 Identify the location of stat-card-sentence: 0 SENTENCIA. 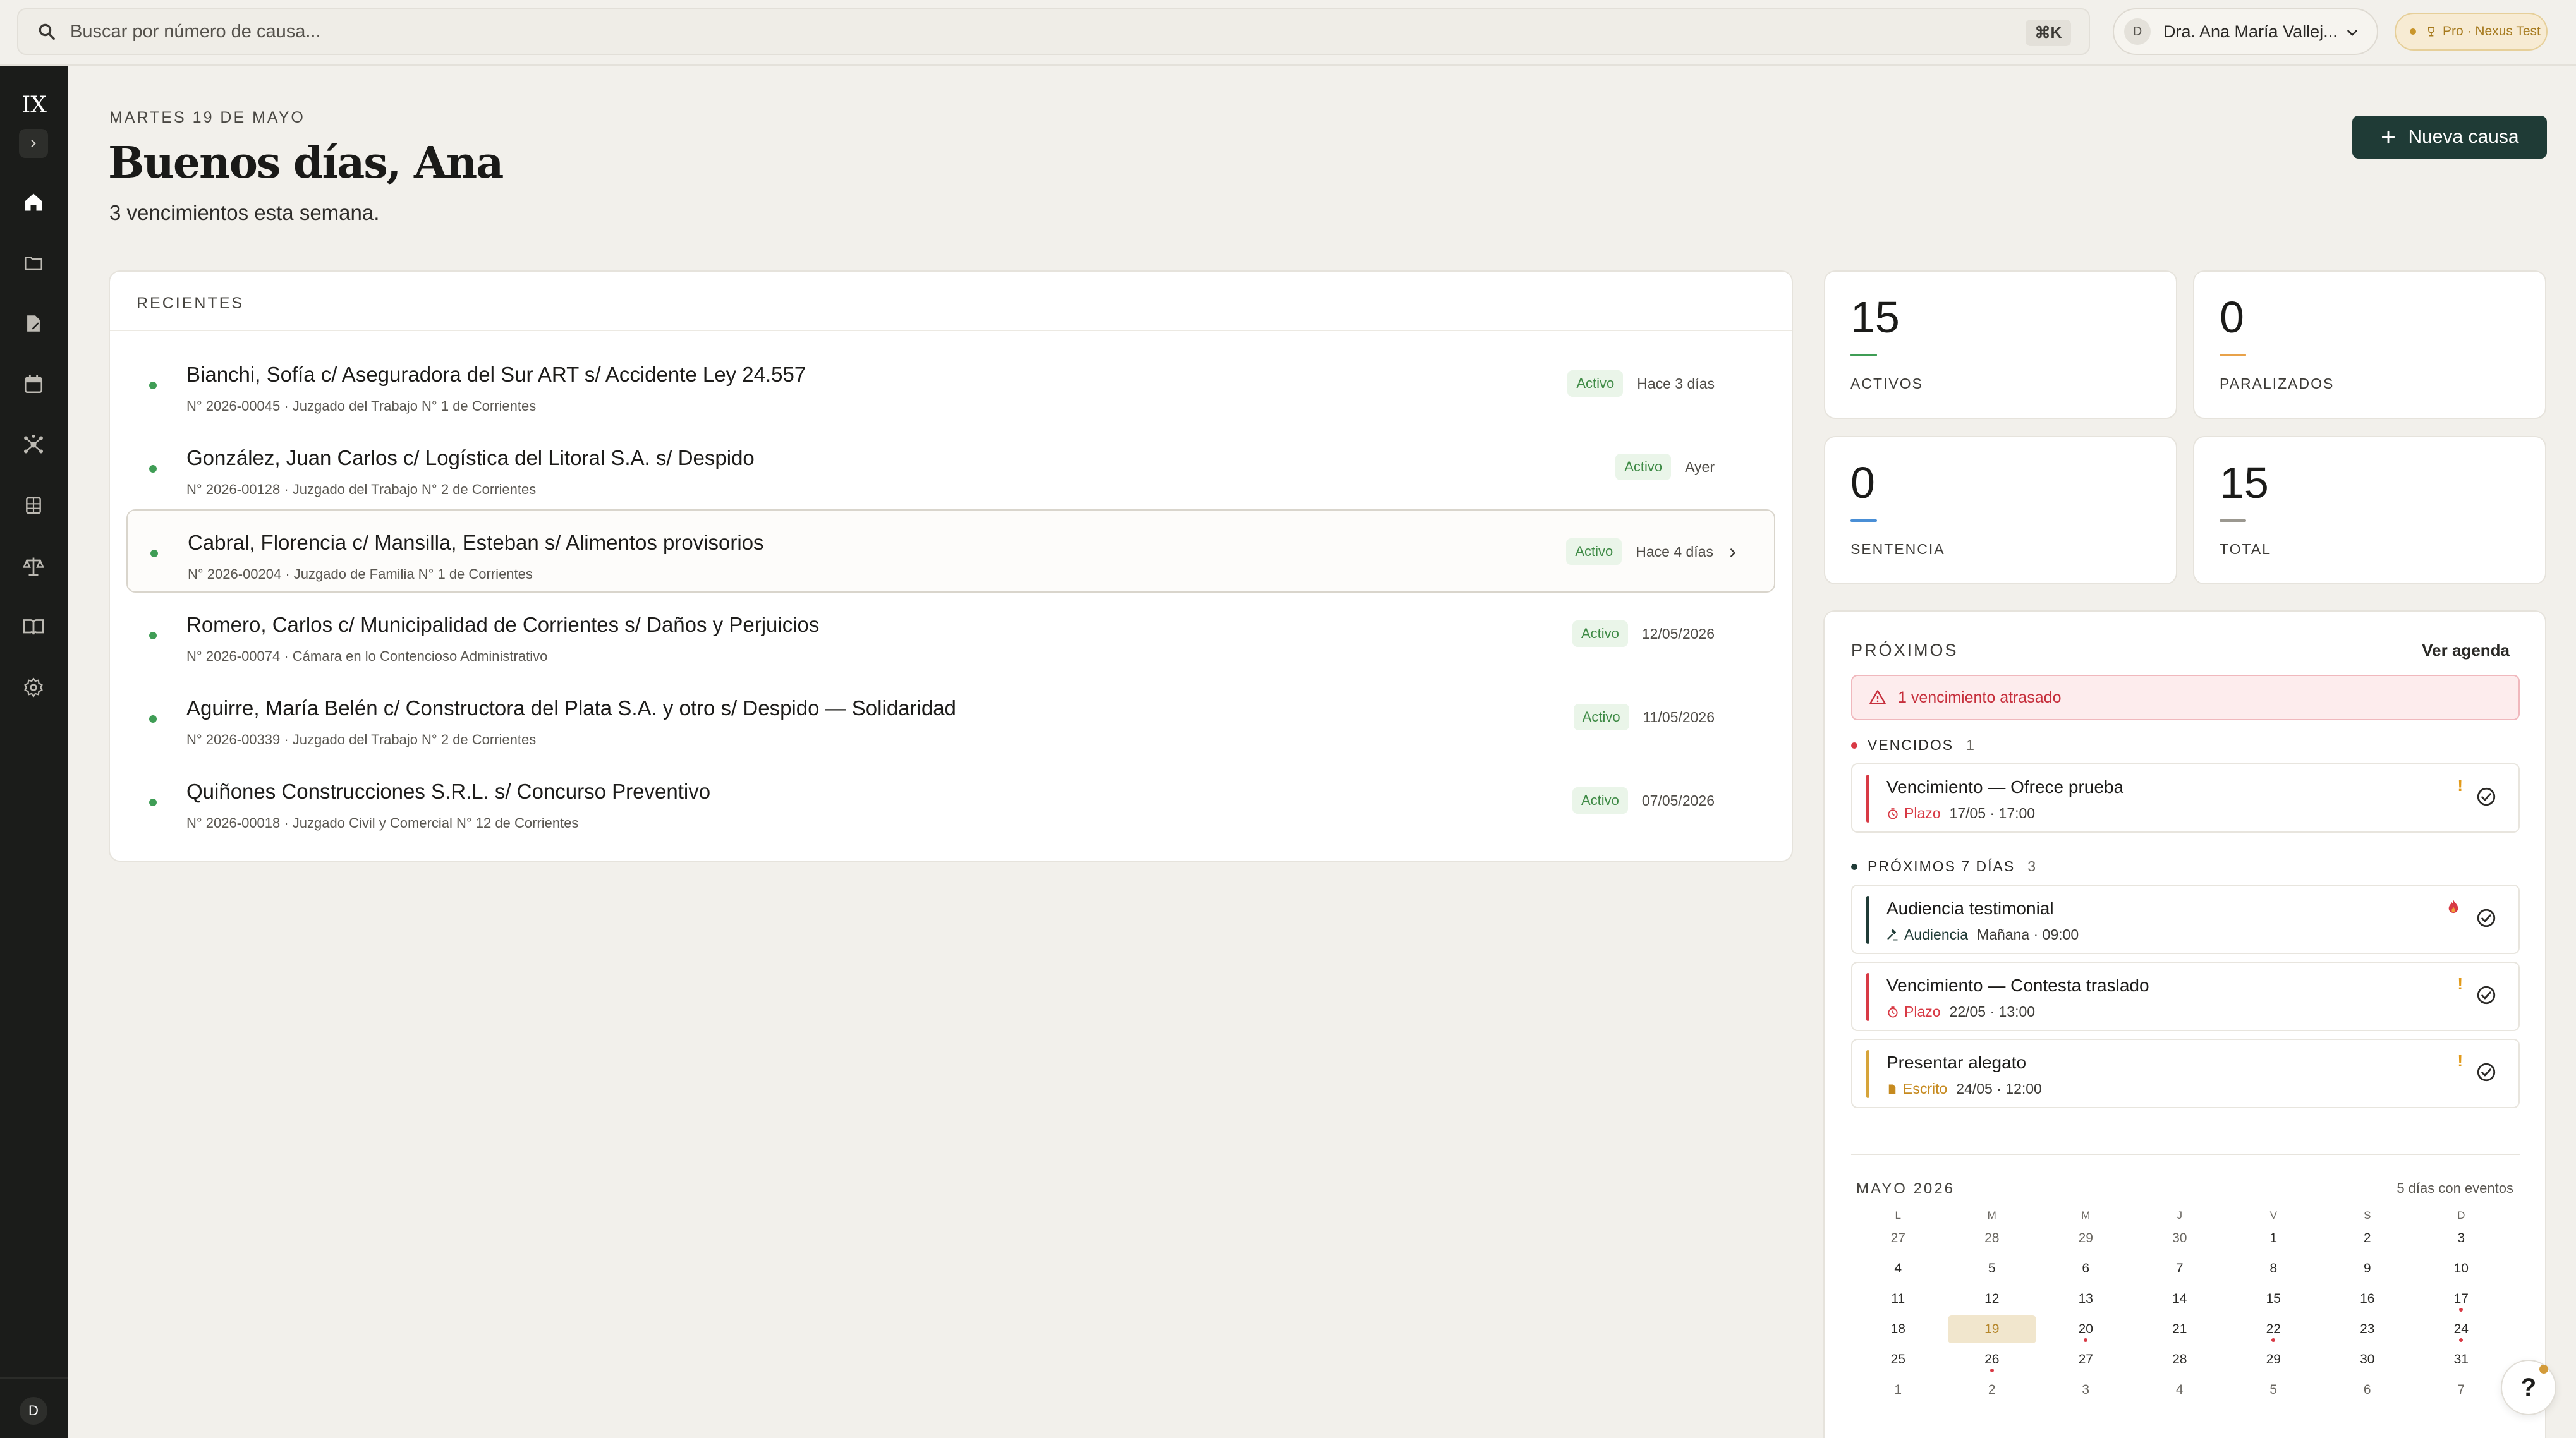
(2000, 510).